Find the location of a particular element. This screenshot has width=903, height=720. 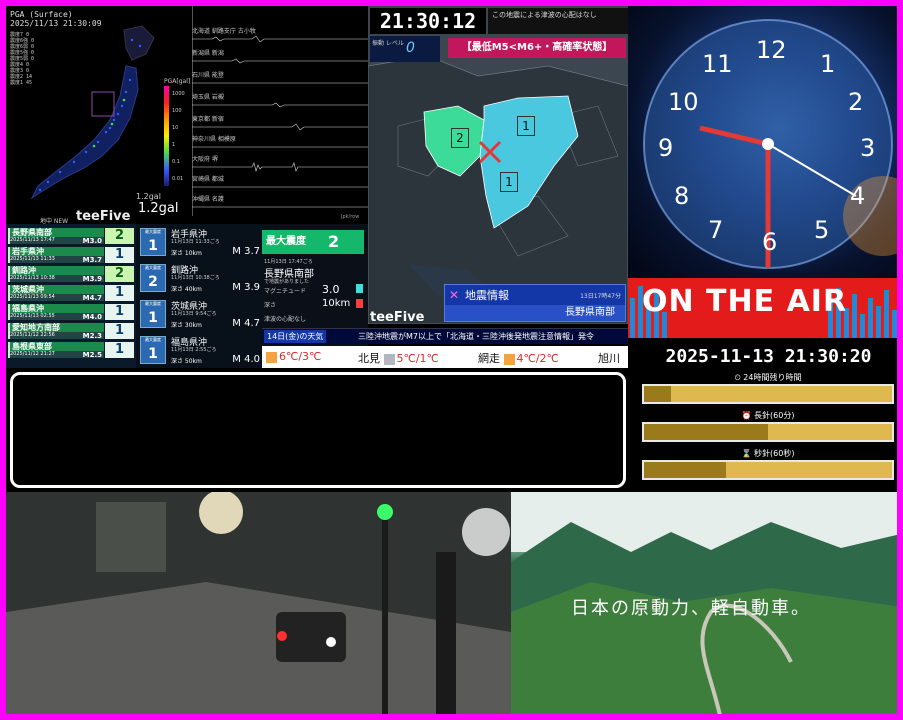

detail-item: 最大震度 1 福島県沖 11月13日 2:55ごろ 深さ 50km M 4.0 is located at coordinates (200, 351).